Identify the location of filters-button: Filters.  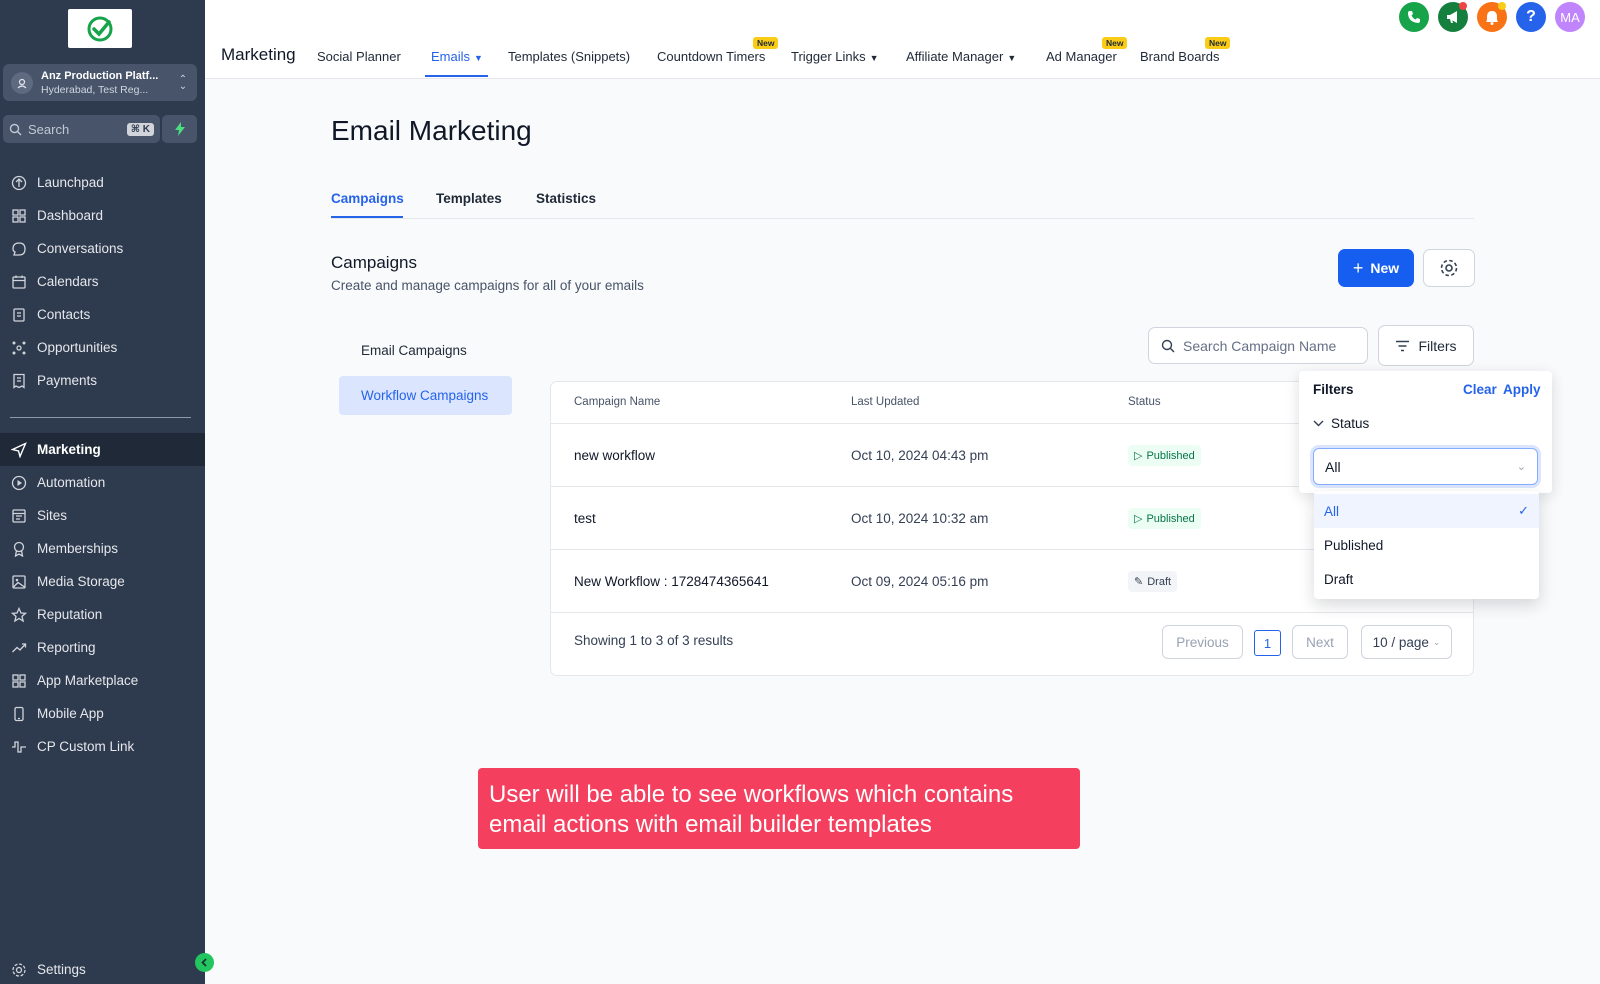
(1426, 345).